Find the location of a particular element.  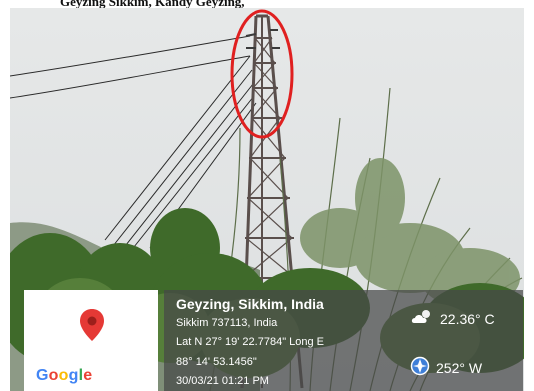

coordinates-line-2: 88° 14' 53.1456" is located at coordinates (216, 362).